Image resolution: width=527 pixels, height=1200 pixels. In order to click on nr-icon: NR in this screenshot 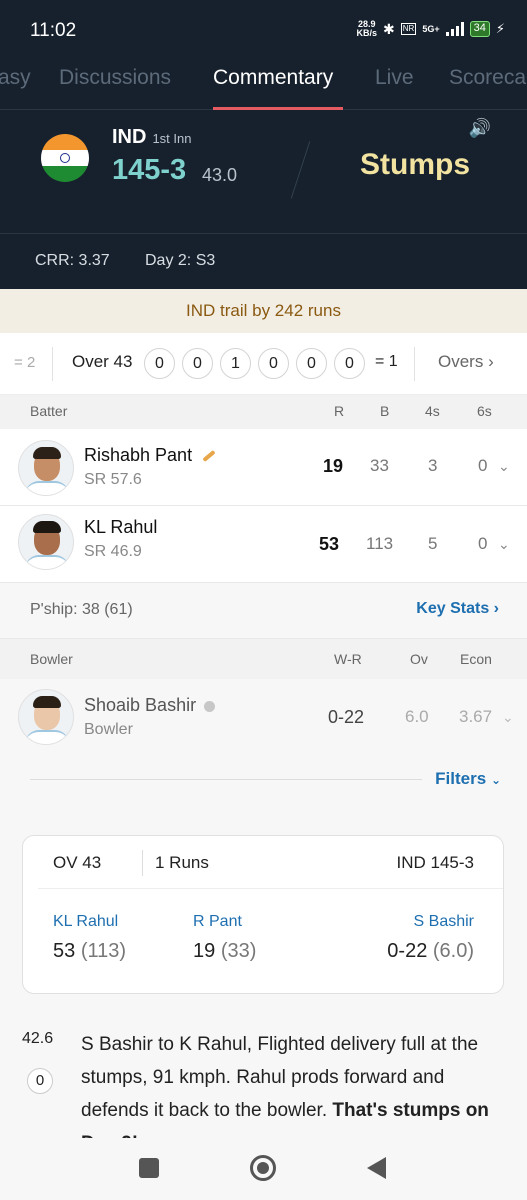, I will do `click(408, 29)`.